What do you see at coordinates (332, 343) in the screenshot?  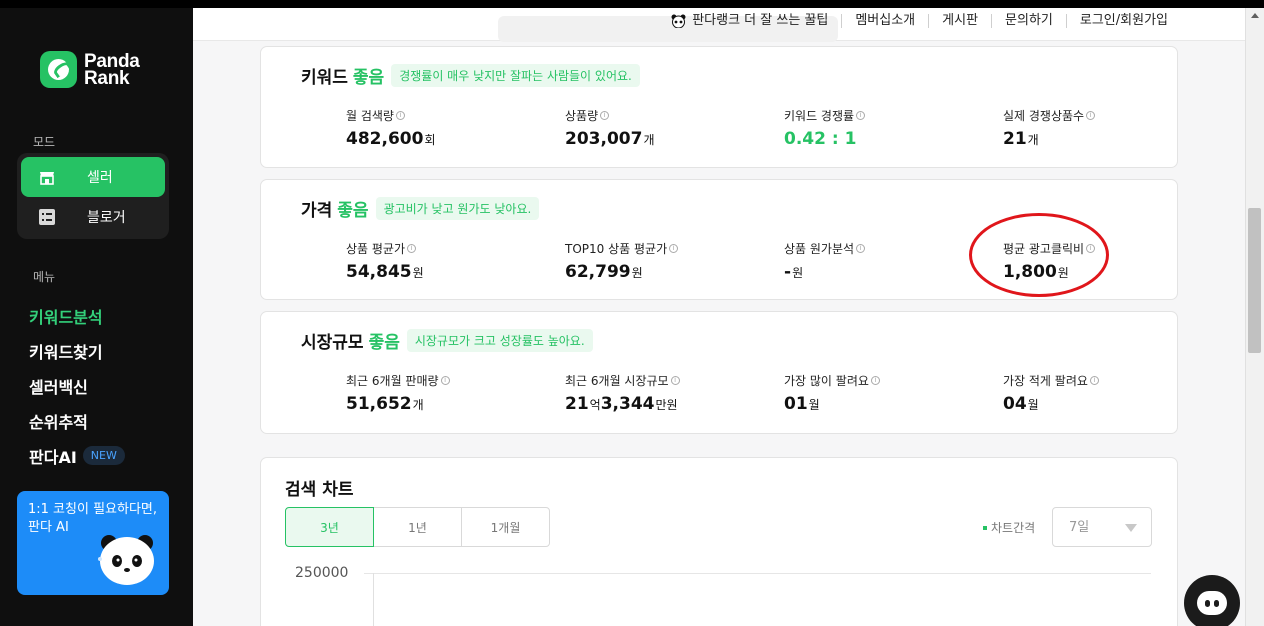 I see `market-card-title: 시장규모` at bounding box center [332, 343].